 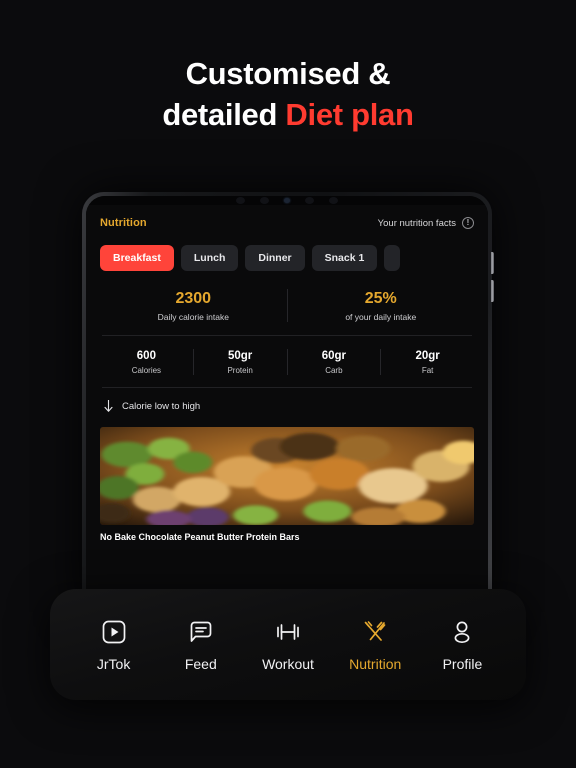 I want to click on tab-snack-1: Snack 1, so click(x=344, y=258).